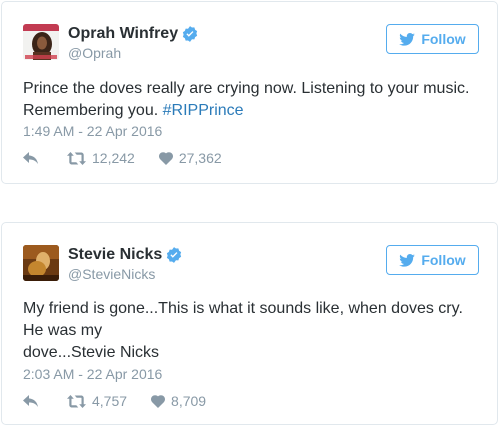  I want to click on user-info: Oprah Winfrey @Oprah, so click(133, 43).